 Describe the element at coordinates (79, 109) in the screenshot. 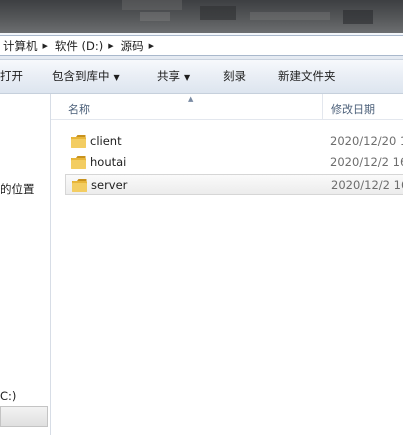

I see `column-header-name: 名称` at that location.